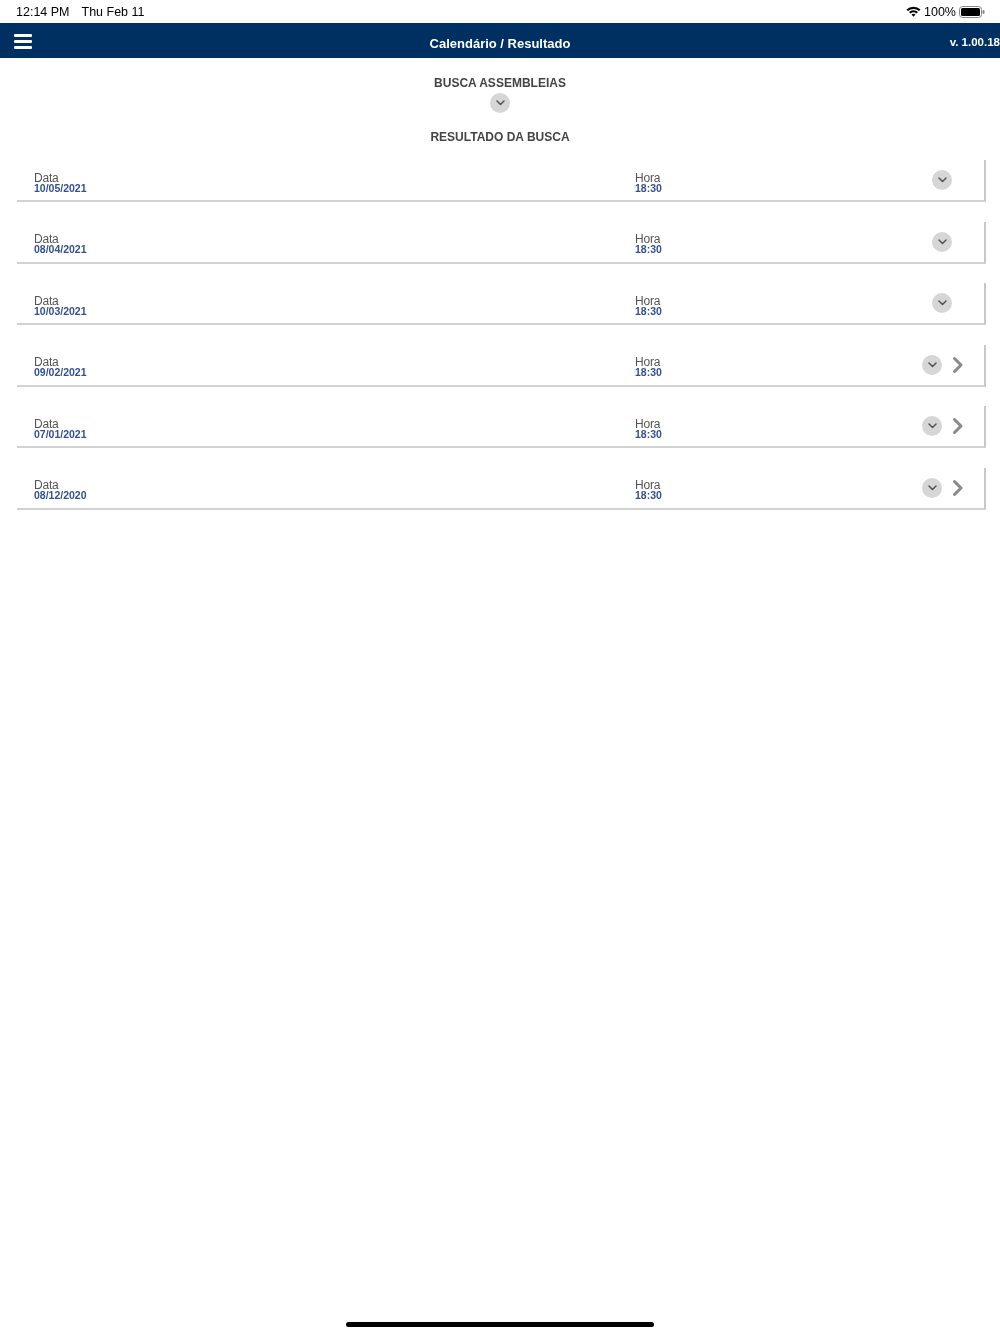  What do you see at coordinates (500, 103) in the screenshot?
I see `expand-search-button` at bounding box center [500, 103].